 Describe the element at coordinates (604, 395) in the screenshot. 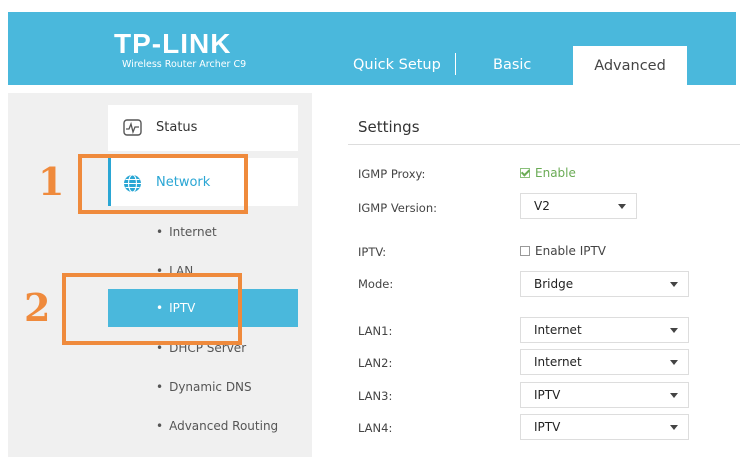

I see `lan3-select: IPTV` at that location.